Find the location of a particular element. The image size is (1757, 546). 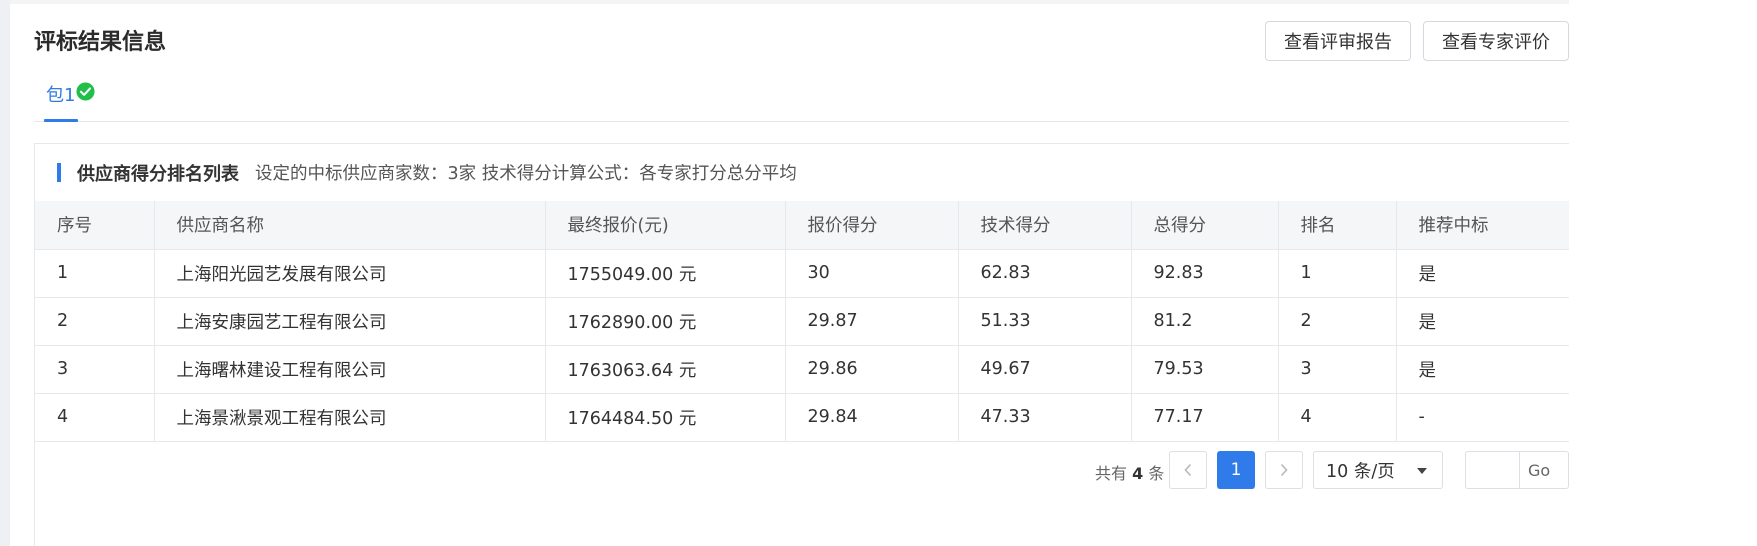

cell-price-score: 30 is located at coordinates (872, 273).